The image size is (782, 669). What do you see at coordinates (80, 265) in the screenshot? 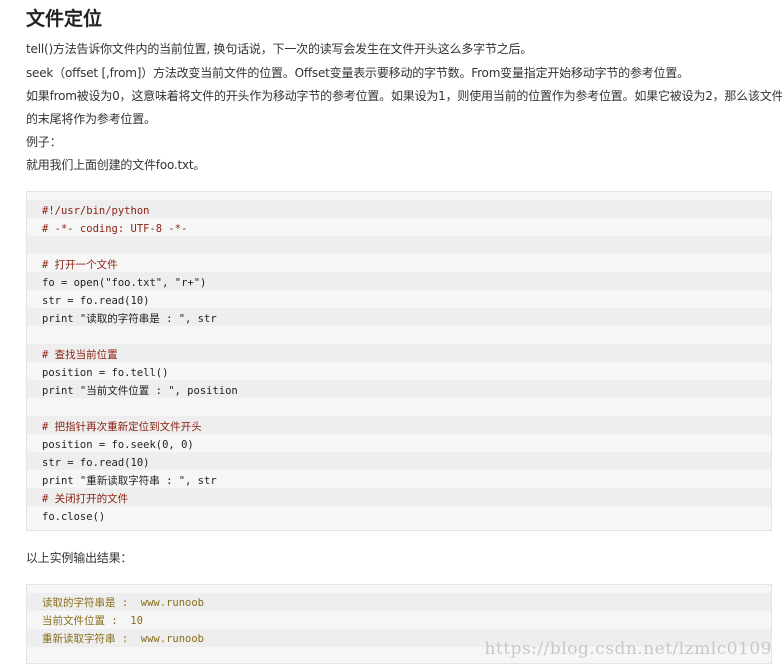
I see `code-line: # 打开一个文件` at bounding box center [80, 265].